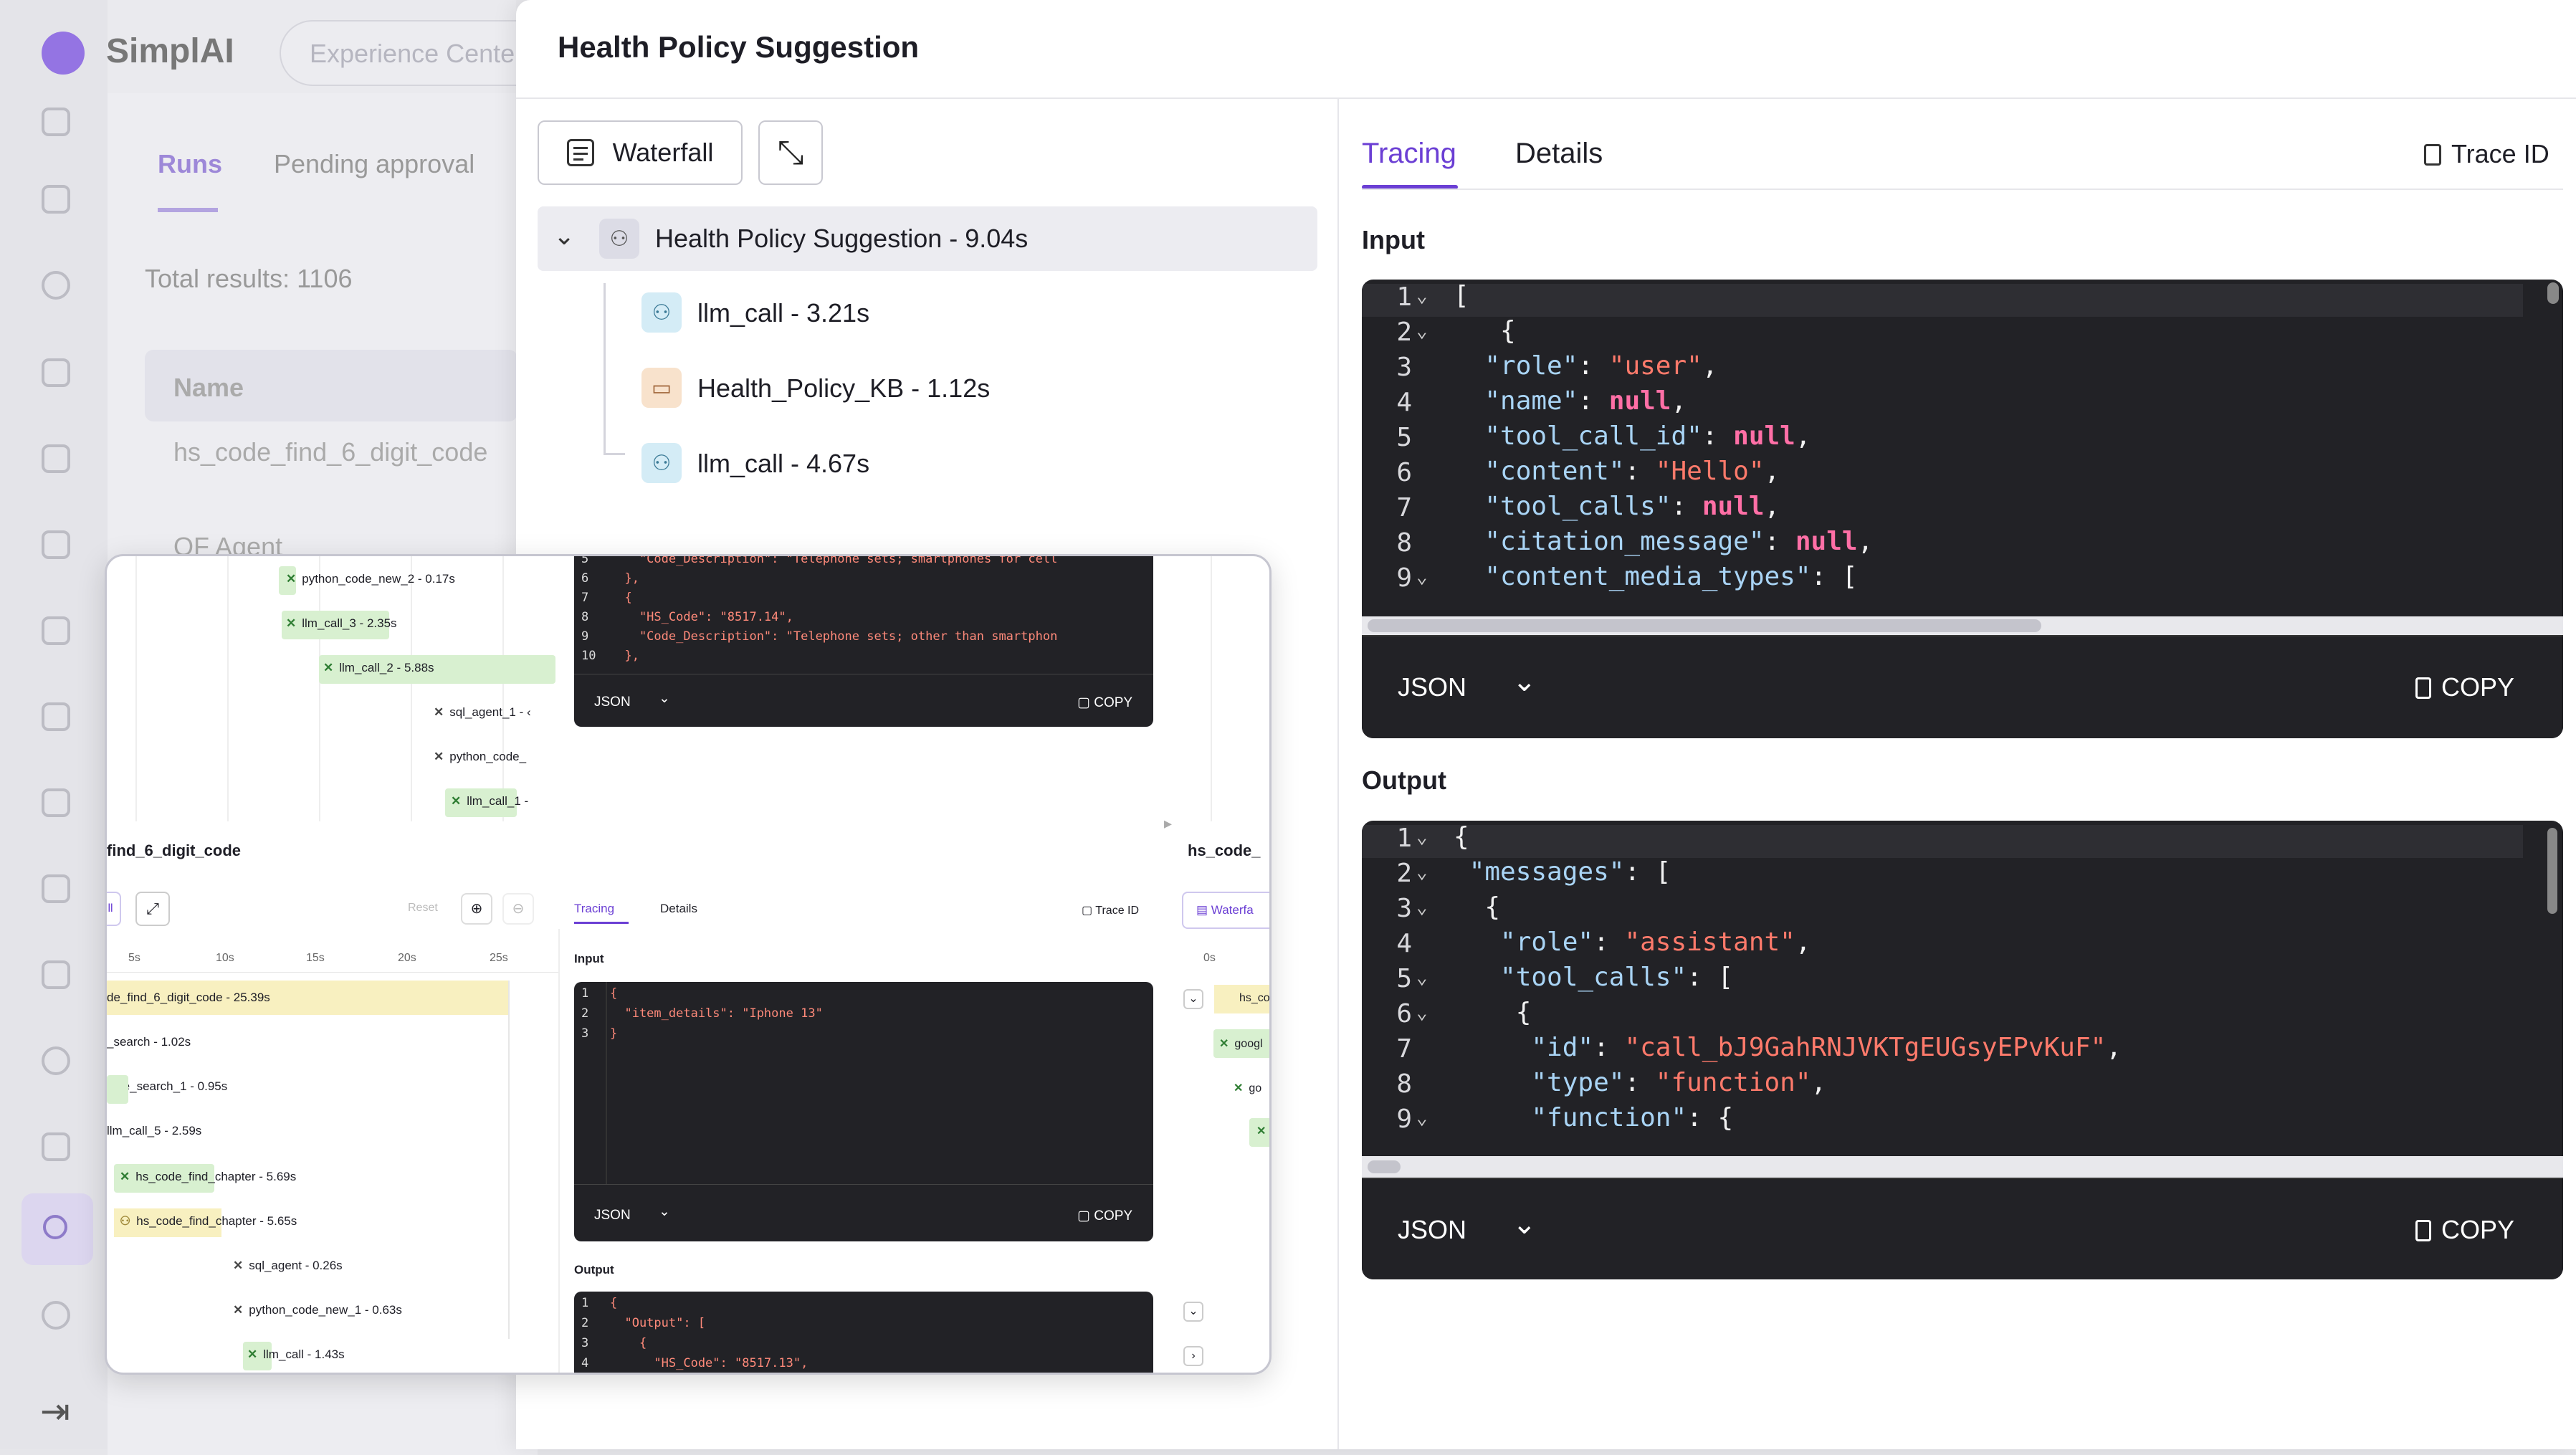 The width and height of the screenshot is (2576, 1455). Describe the element at coordinates (55, 1411) in the screenshot. I see `collapse-sidebar-icon: ⇥` at that location.